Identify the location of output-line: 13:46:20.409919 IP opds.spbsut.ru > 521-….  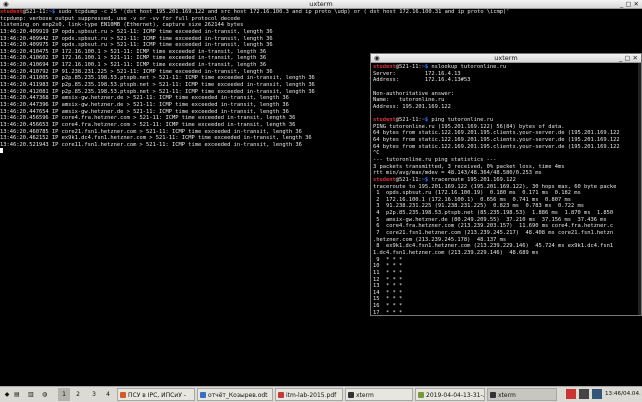
(136, 31).